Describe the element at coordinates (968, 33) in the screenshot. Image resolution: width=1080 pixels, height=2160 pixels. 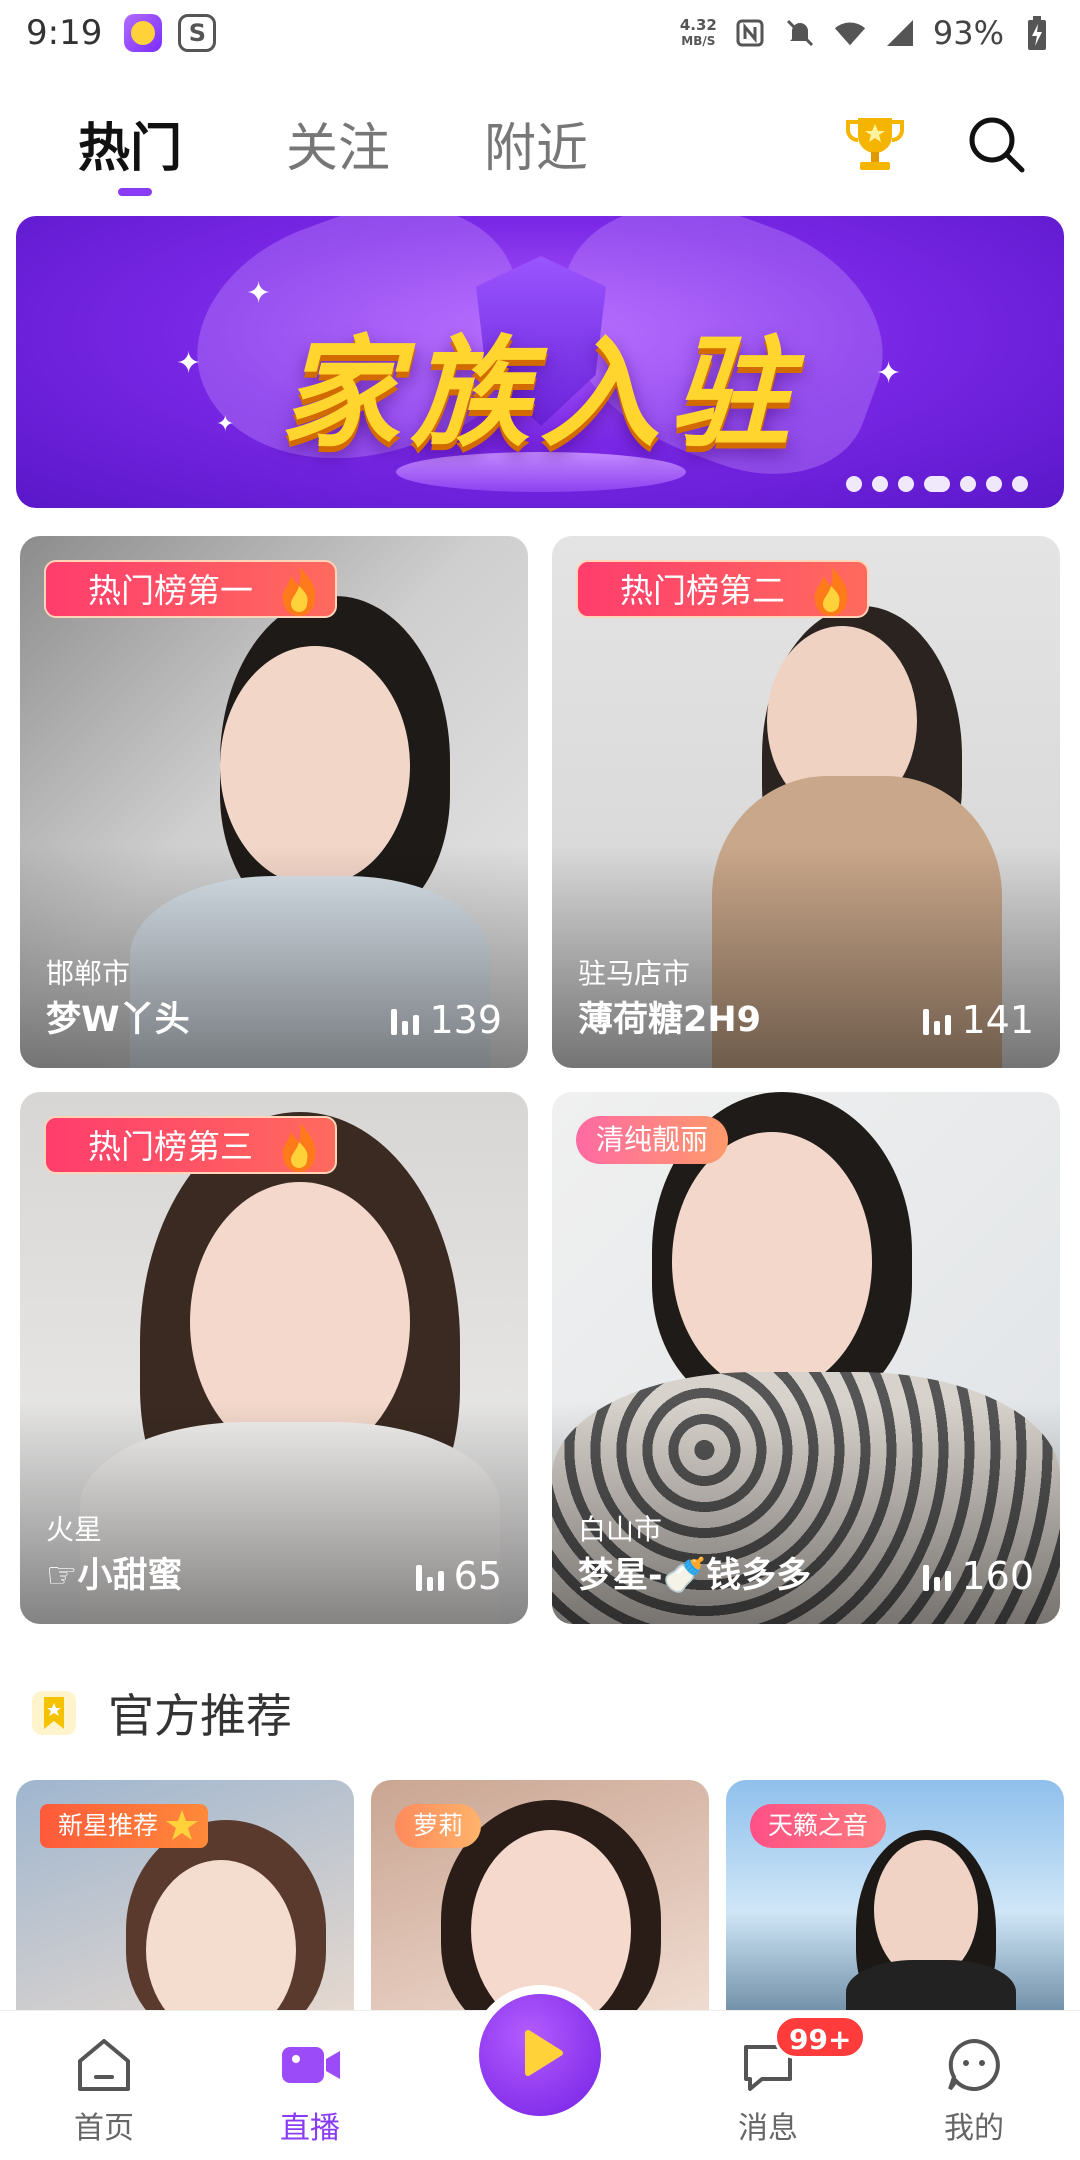
I see `battery-percent: 93%` at that location.